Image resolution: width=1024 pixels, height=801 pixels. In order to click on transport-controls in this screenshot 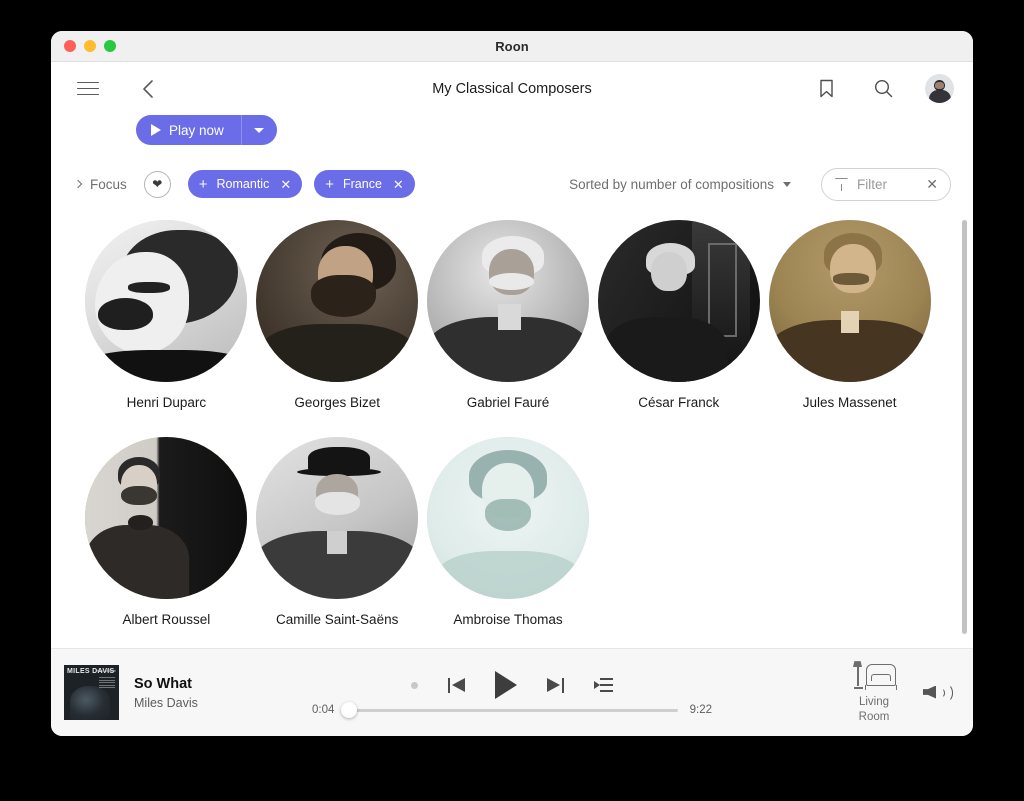, I will do `click(512, 685)`.